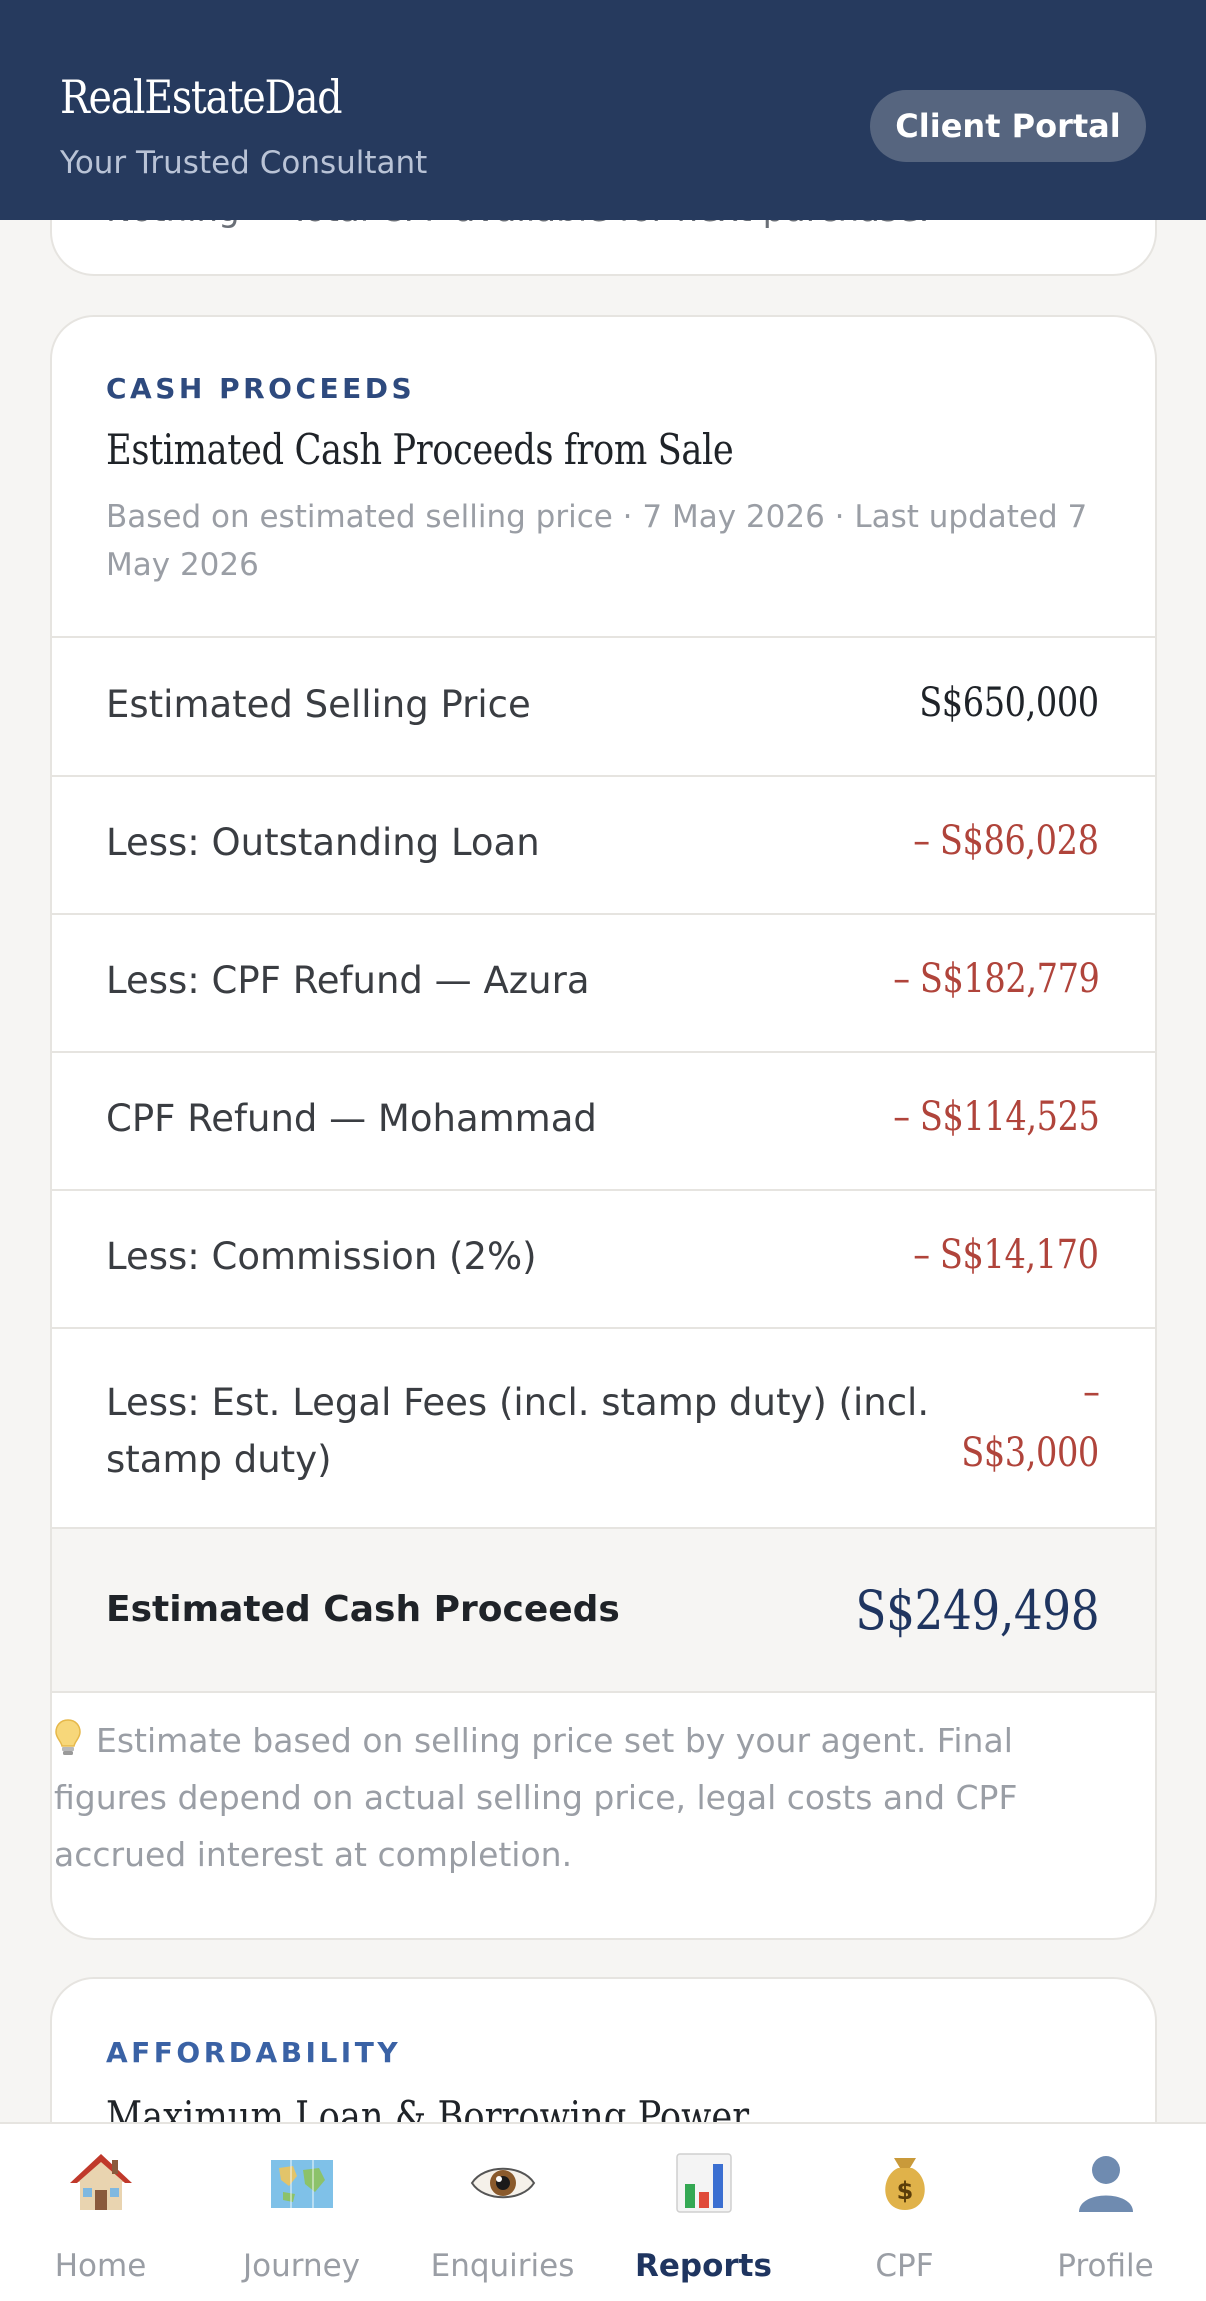 This screenshot has width=1206, height=2301. Describe the element at coordinates (1006, 841) in the screenshot. I see `row-value: – S$86,028` at that location.